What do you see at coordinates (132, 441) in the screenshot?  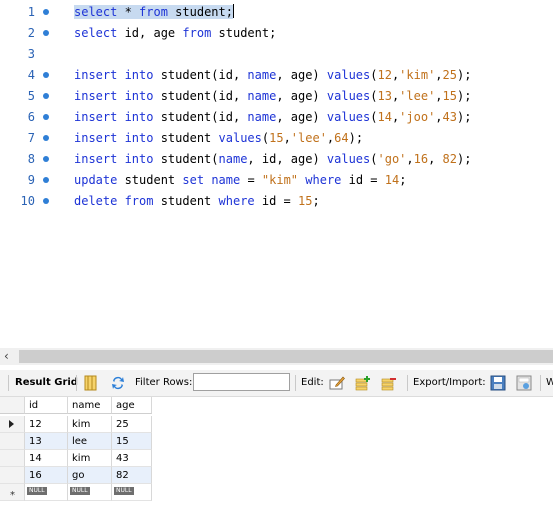 I see `grid-cell: 15` at bounding box center [132, 441].